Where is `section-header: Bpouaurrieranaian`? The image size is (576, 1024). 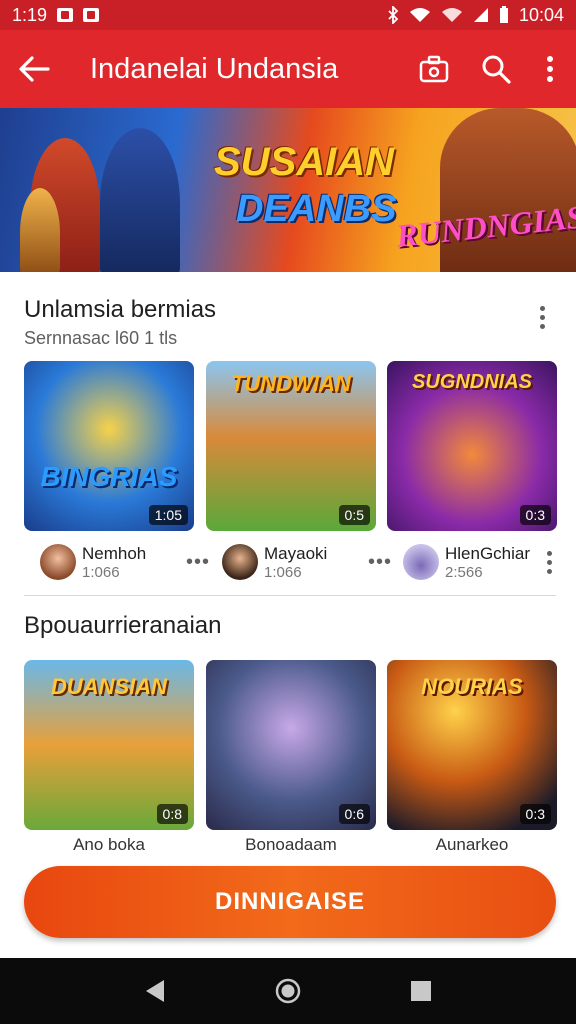 section-header: Bpouaurrieranaian is located at coordinates (122, 626).